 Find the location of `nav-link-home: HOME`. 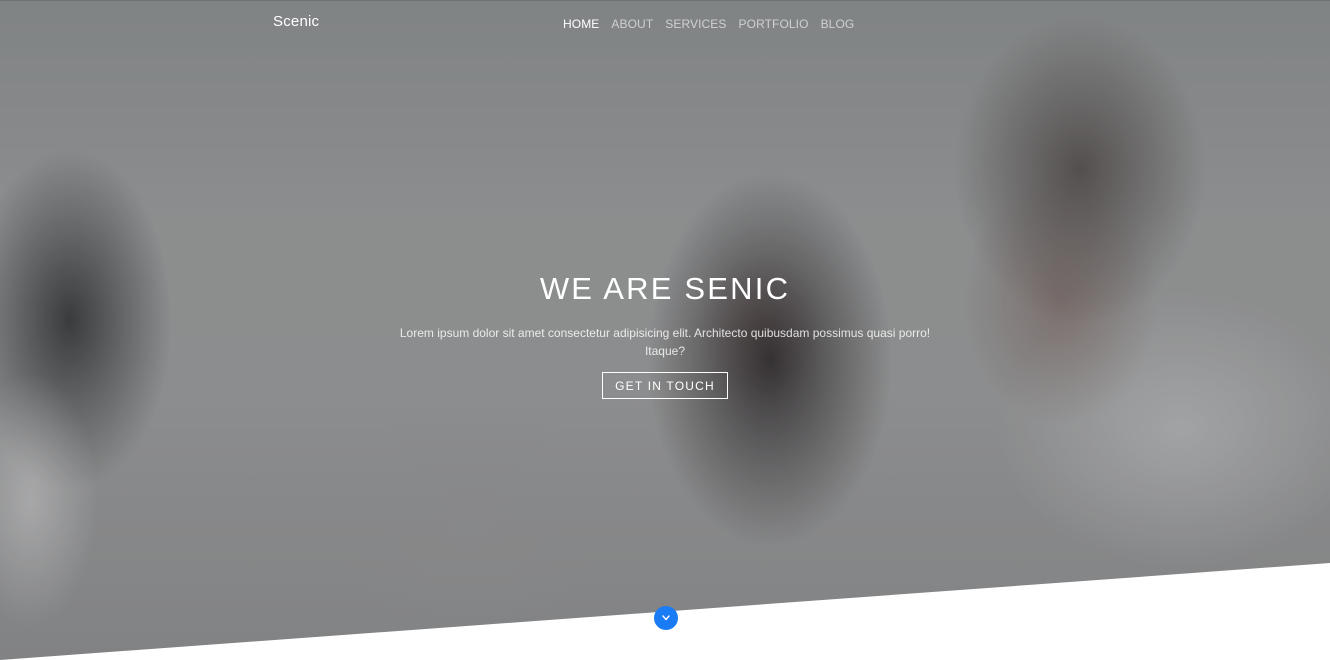

nav-link-home: HOME is located at coordinates (581, 24).